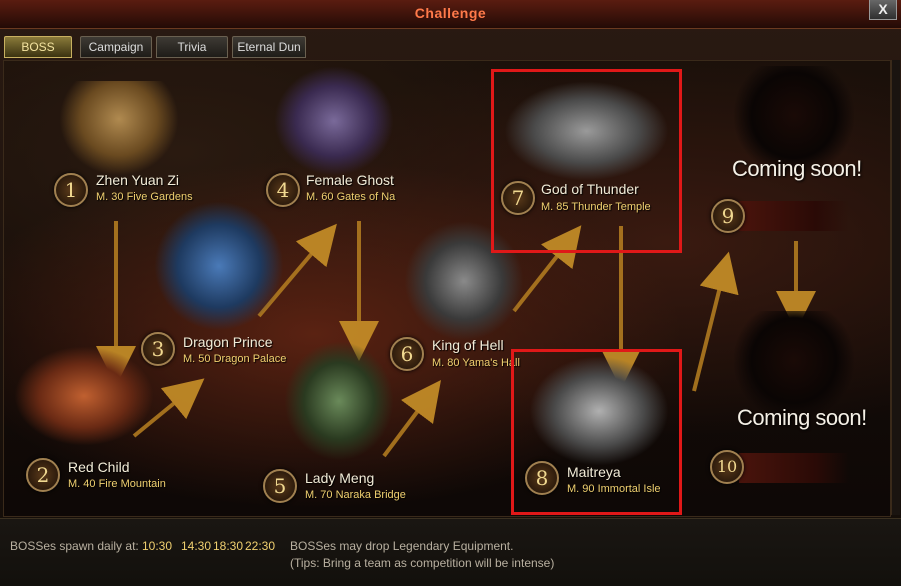 This screenshot has width=901, height=586. I want to click on boss-name-6: King of Hell, so click(468, 345).